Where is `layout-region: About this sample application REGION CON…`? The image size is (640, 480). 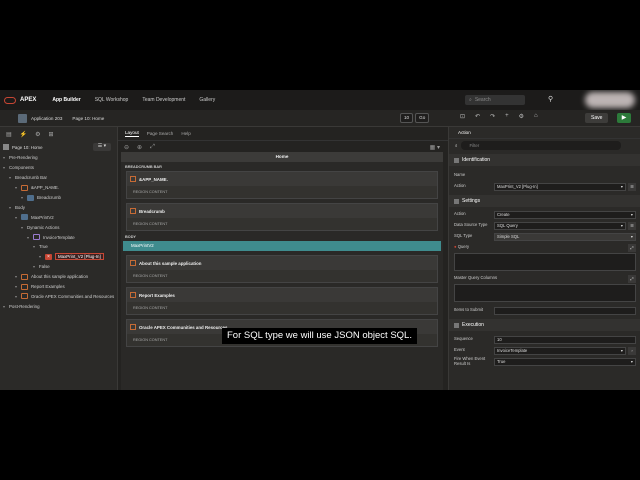 layout-region: About this sample application REGION CON… is located at coordinates (282, 269).